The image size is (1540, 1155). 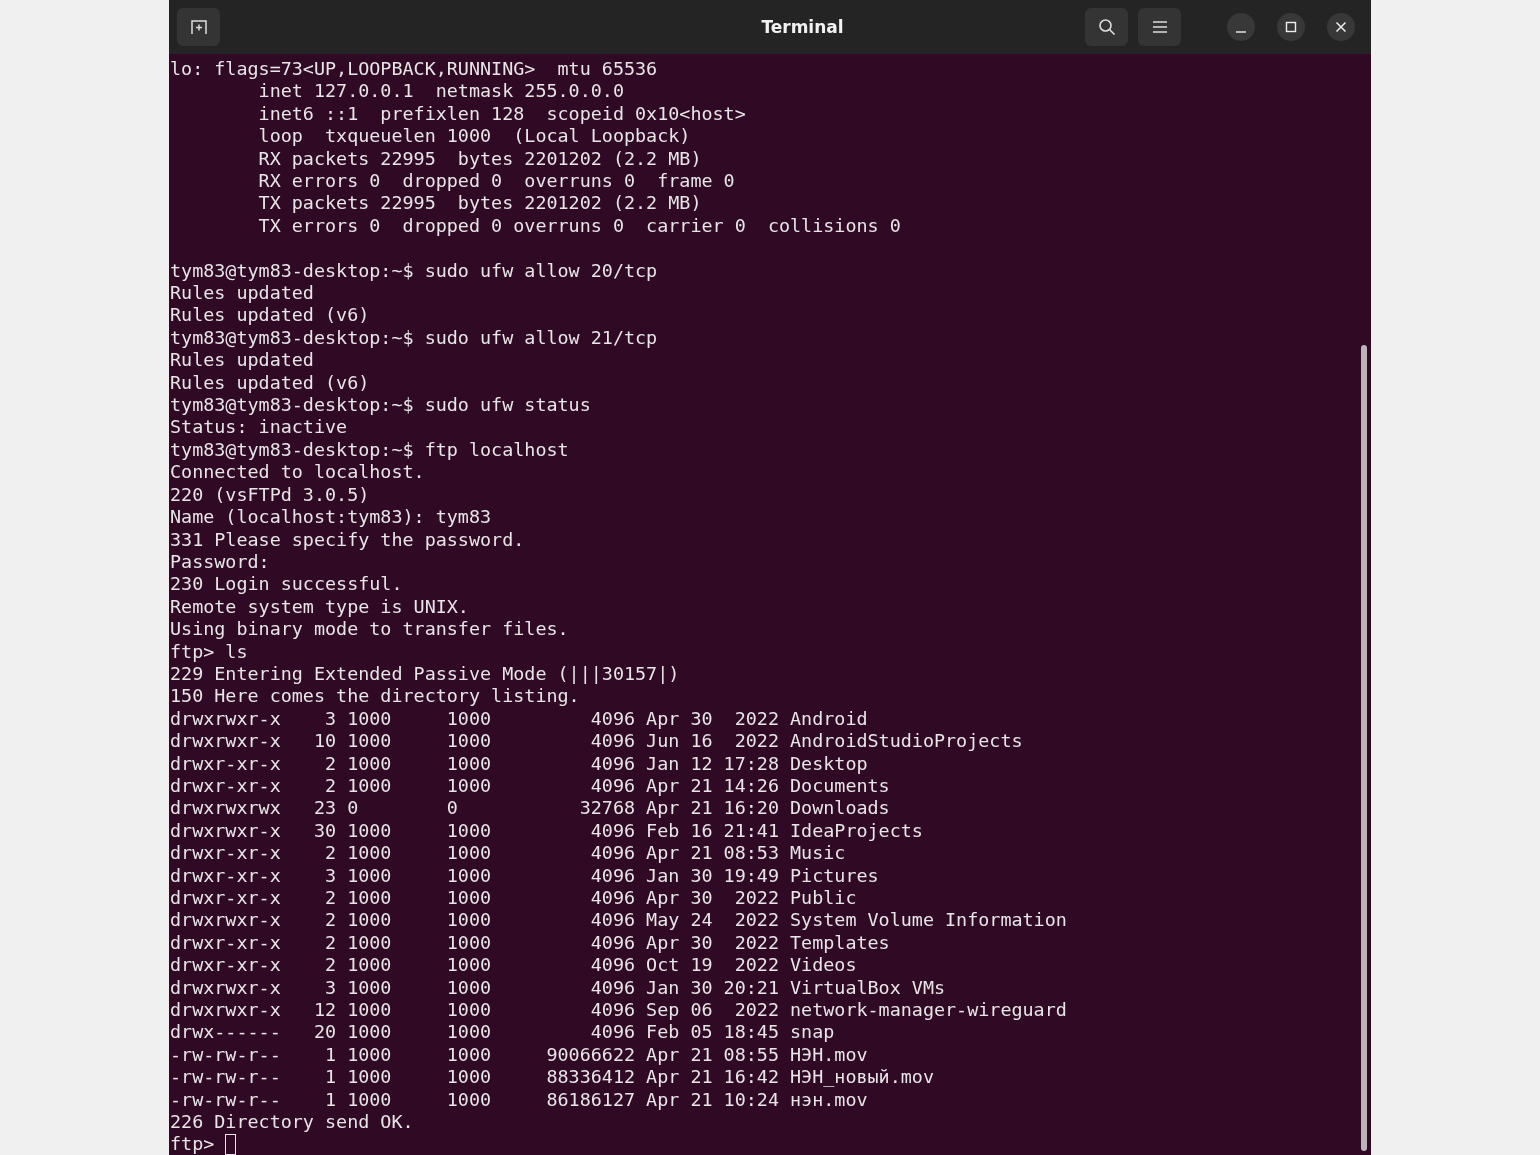 I want to click on terminal-line: drwxr-xr-x 2 1000 1000 4096 Oct 19 2022 Videos, so click(x=514, y=965).